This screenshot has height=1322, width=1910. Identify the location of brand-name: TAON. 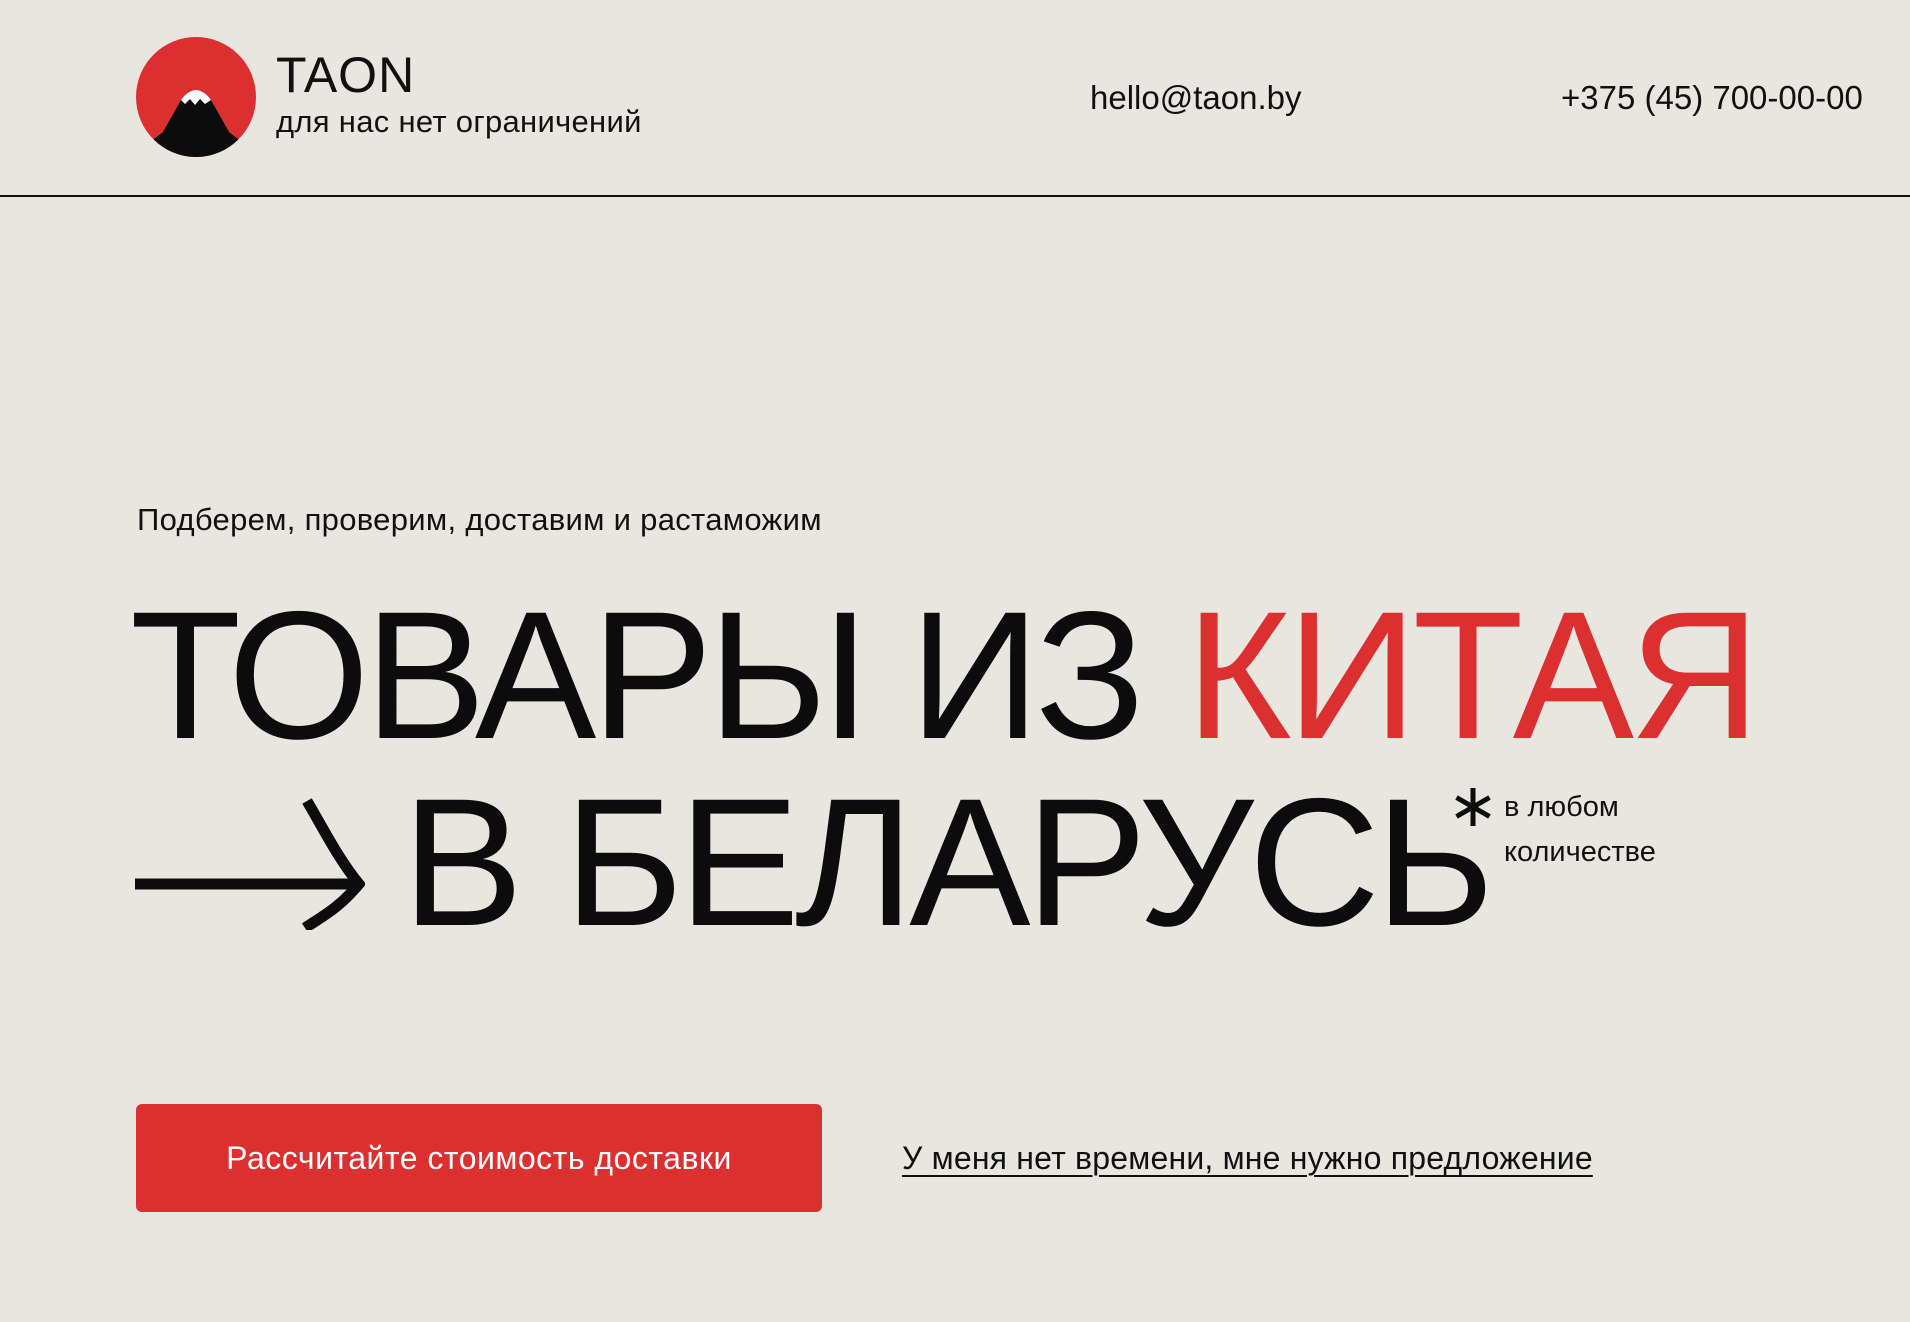
(345, 75).